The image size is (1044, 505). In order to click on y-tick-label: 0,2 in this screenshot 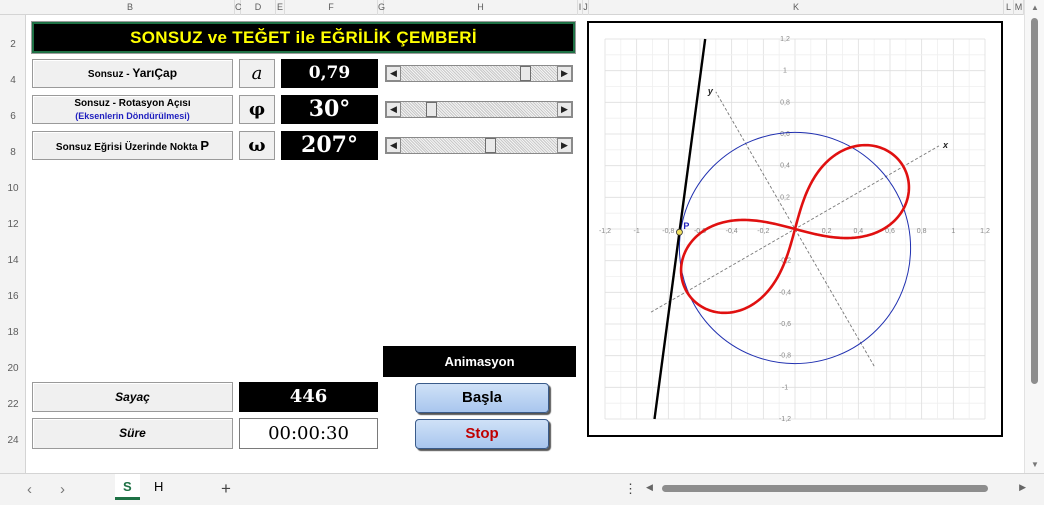, I will do `click(785, 197)`.